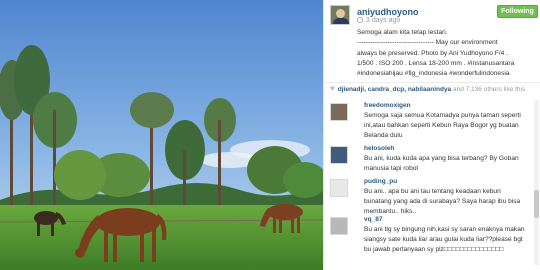 The height and width of the screenshot is (270, 540). What do you see at coordinates (432, 82) in the screenshot?
I see `divider` at bounding box center [432, 82].